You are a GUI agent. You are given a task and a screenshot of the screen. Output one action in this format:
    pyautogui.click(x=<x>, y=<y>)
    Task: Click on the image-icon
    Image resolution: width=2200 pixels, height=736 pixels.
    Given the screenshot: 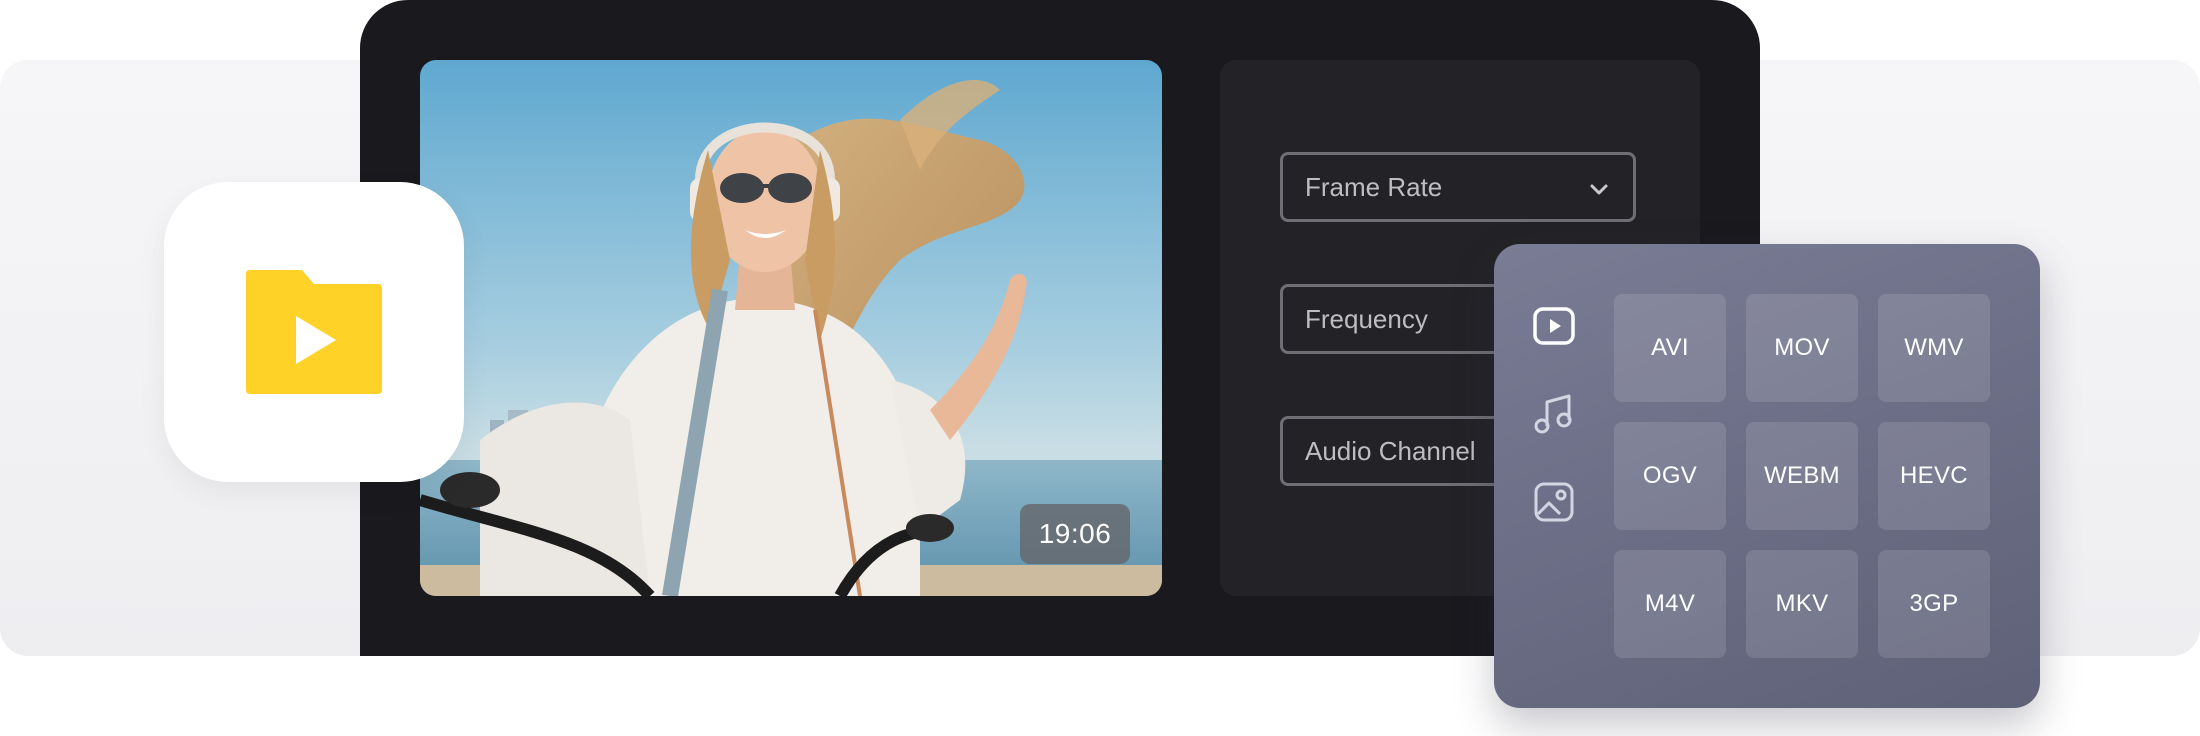 What is the action you would take?
    pyautogui.click(x=1554, y=502)
    